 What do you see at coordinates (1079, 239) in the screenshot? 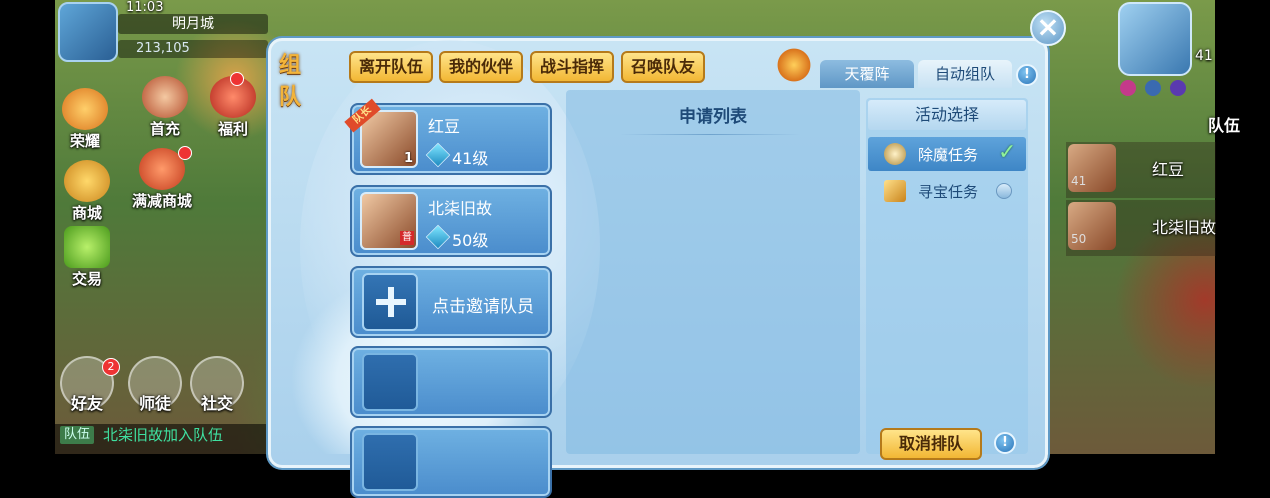
I see `side-member-level: 50` at bounding box center [1079, 239].